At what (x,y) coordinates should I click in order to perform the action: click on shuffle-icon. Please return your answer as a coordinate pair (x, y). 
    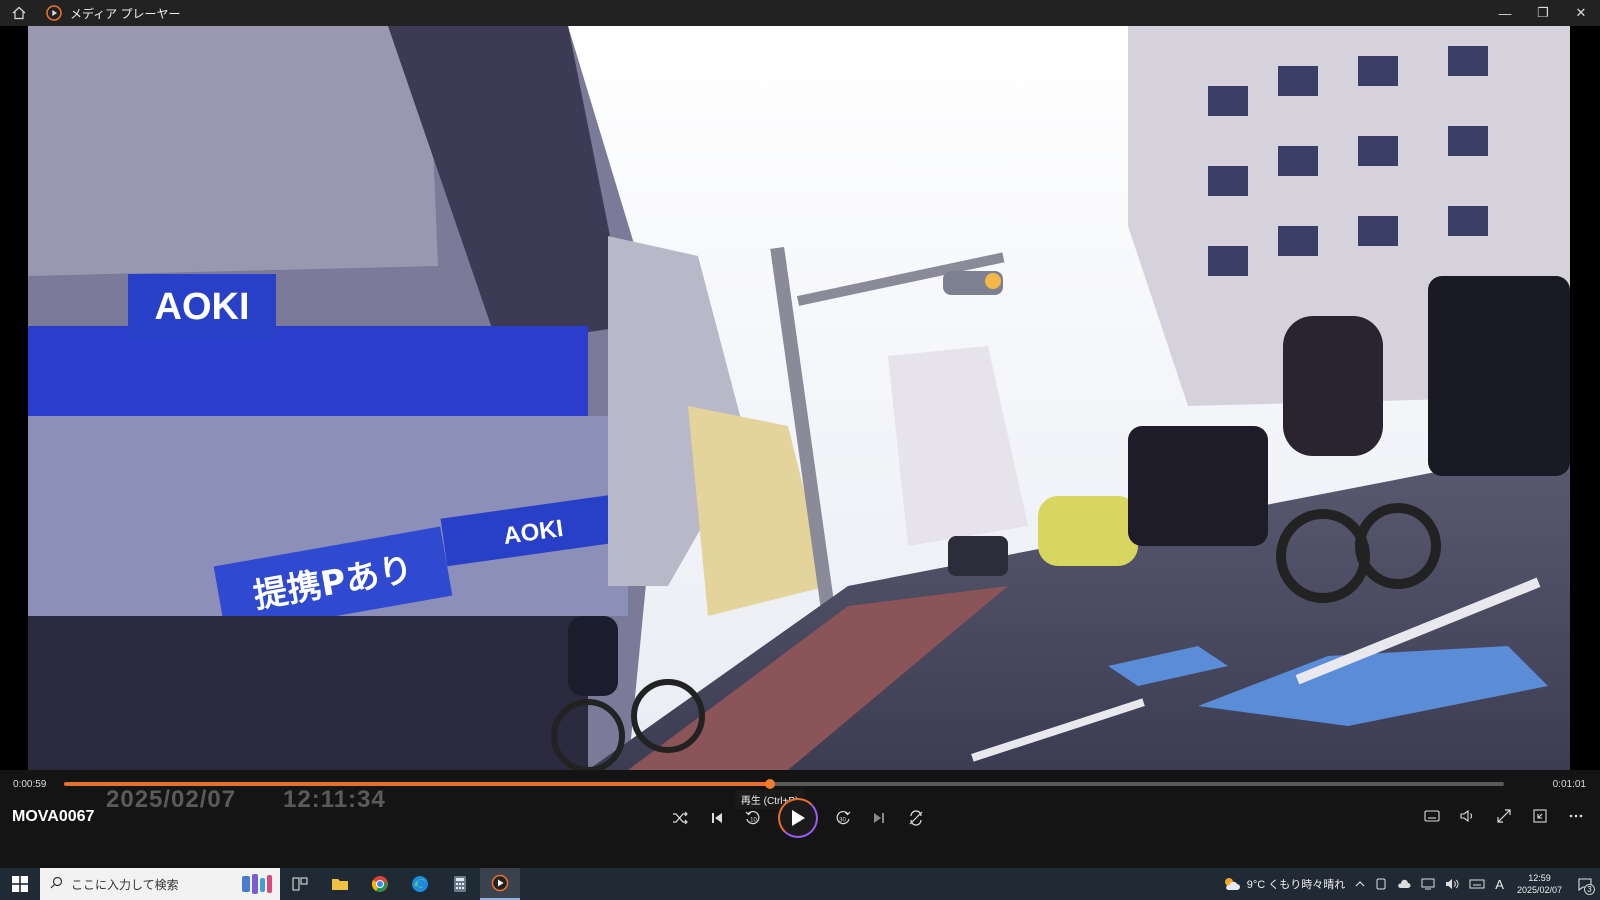
    Looking at the image, I should click on (680, 818).